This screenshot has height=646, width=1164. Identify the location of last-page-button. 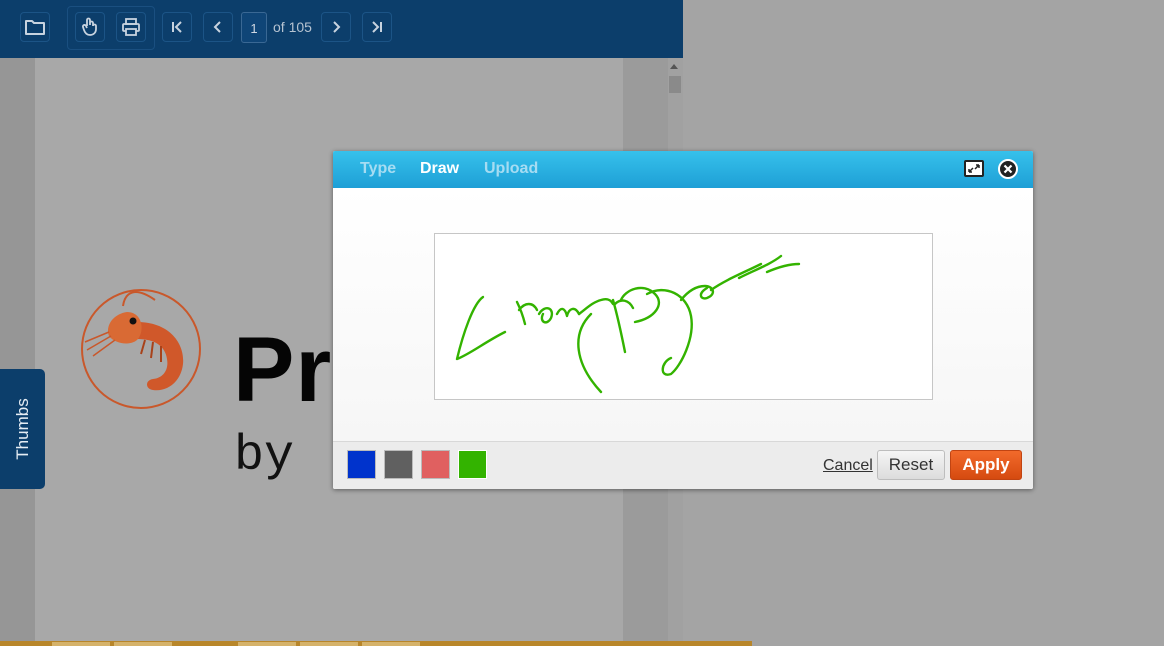
(377, 27).